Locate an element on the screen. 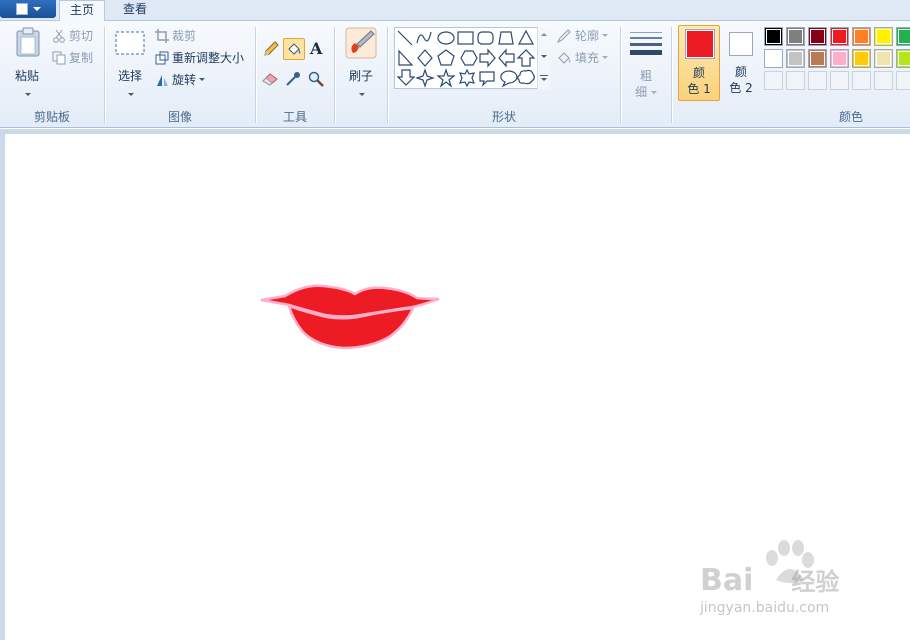  paste-button: 粘贴 is located at coordinates (27, 63).